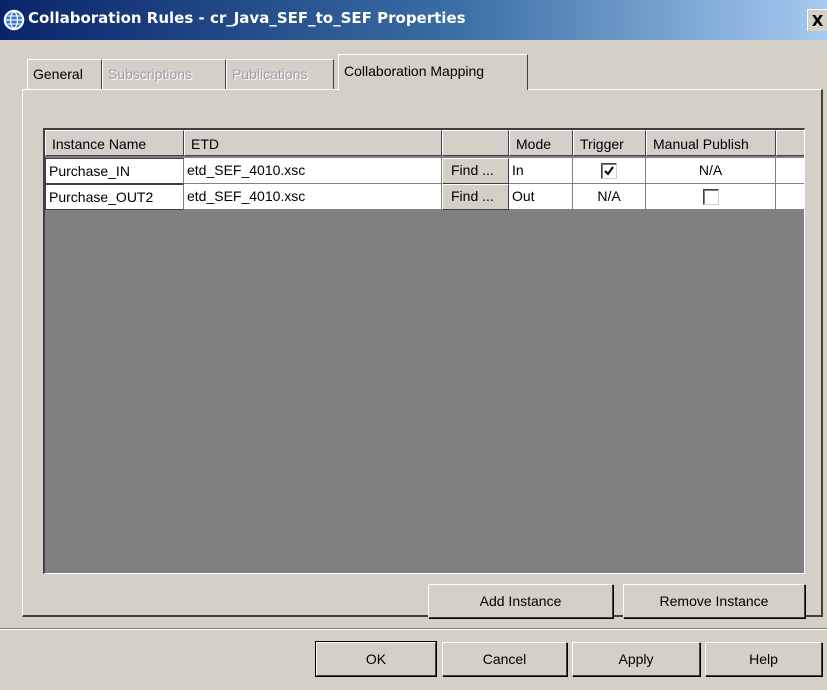 This screenshot has height=690, width=827. Describe the element at coordinates (280, 74) in the screenshot. I see `tab-publications: Publications` at that location.